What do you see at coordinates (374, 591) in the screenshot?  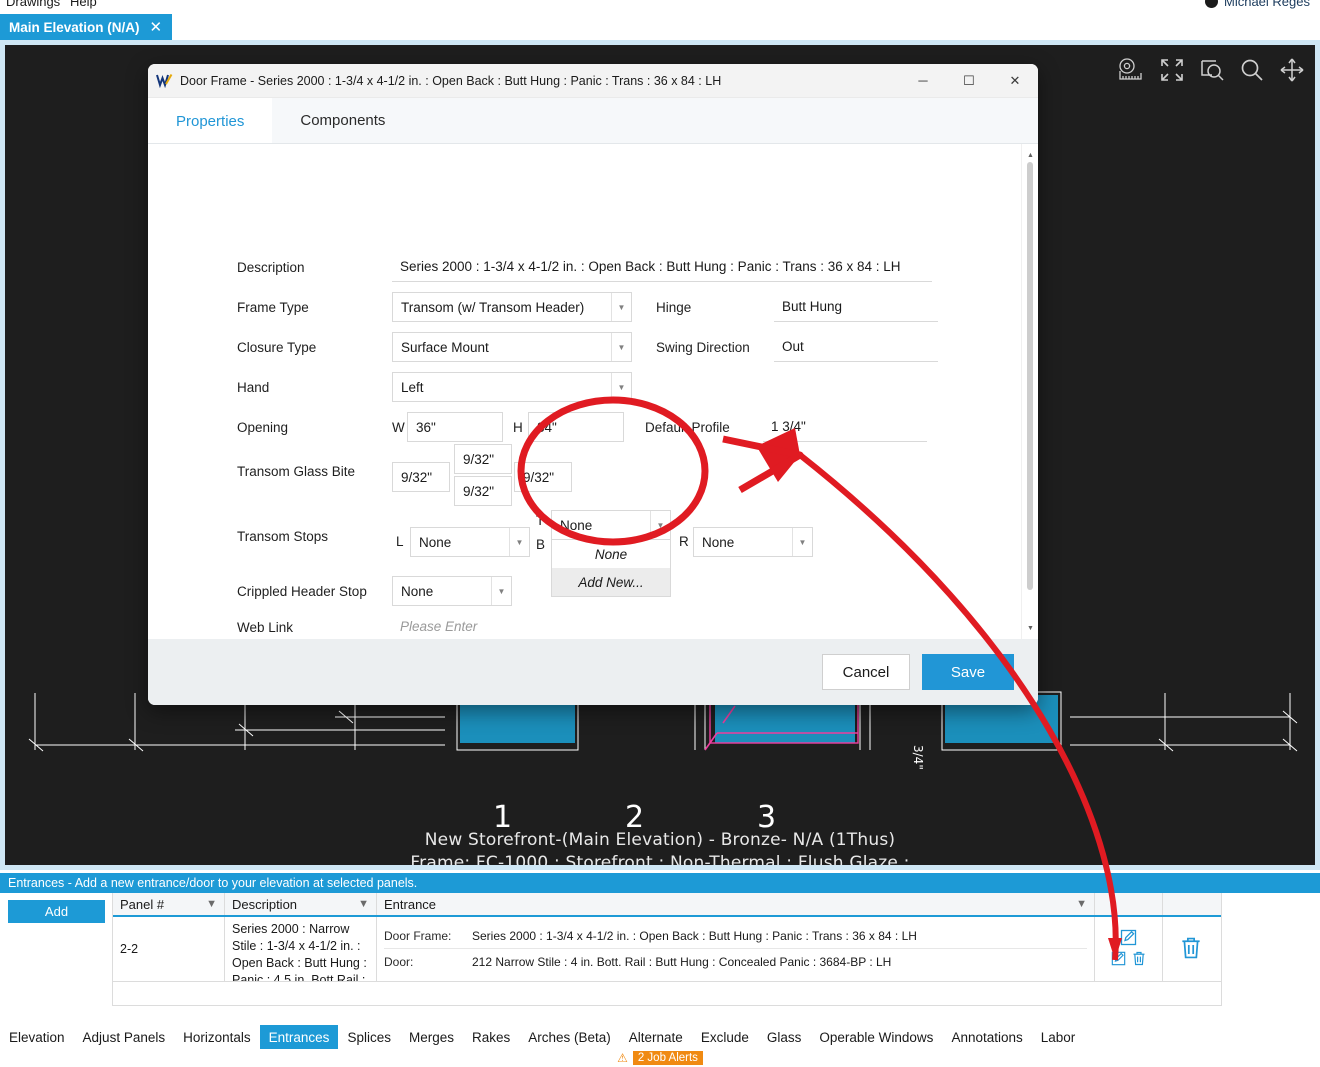 I see `field-crippled-header-stop: Crippled Header Stop None ▼` at bounding box center [374, 591].